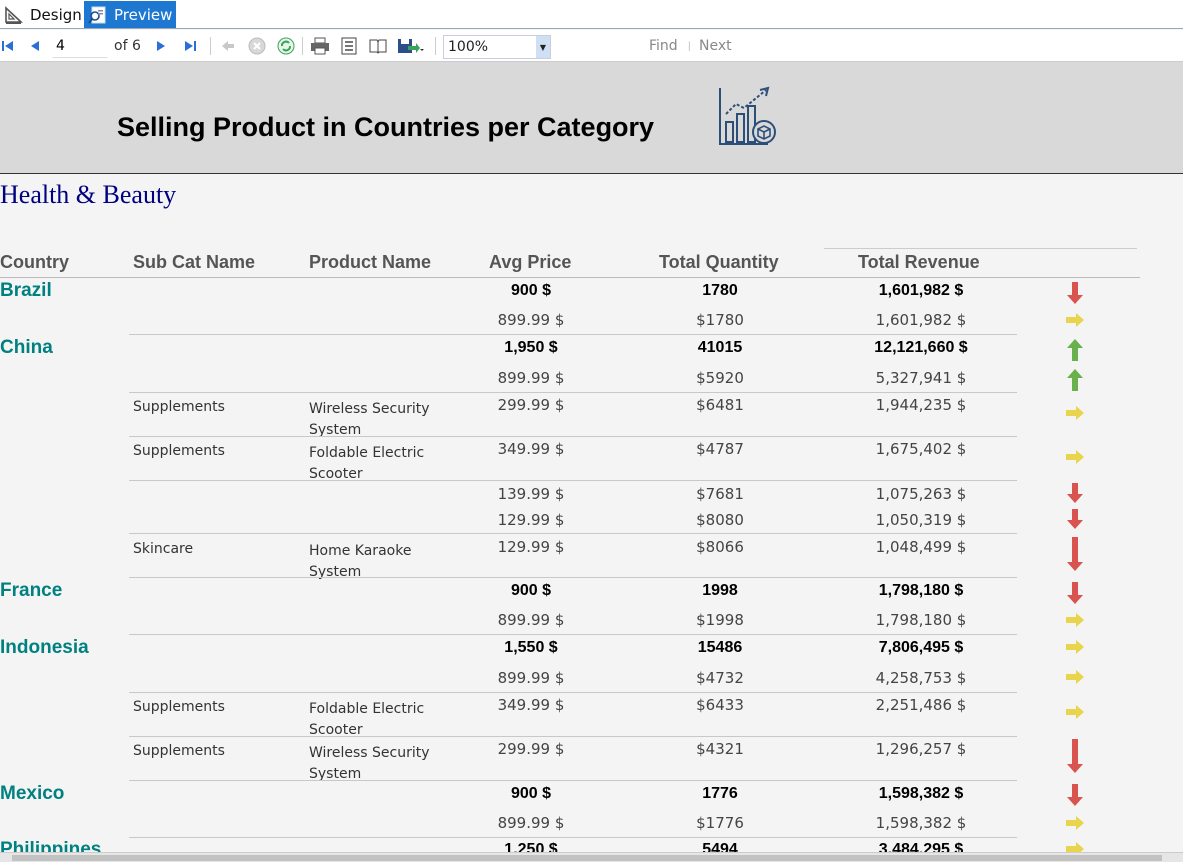  What do you see at coordinates (80, 46) in the screenshot?
I see `page-number-input` at bounding box center [80, 46].